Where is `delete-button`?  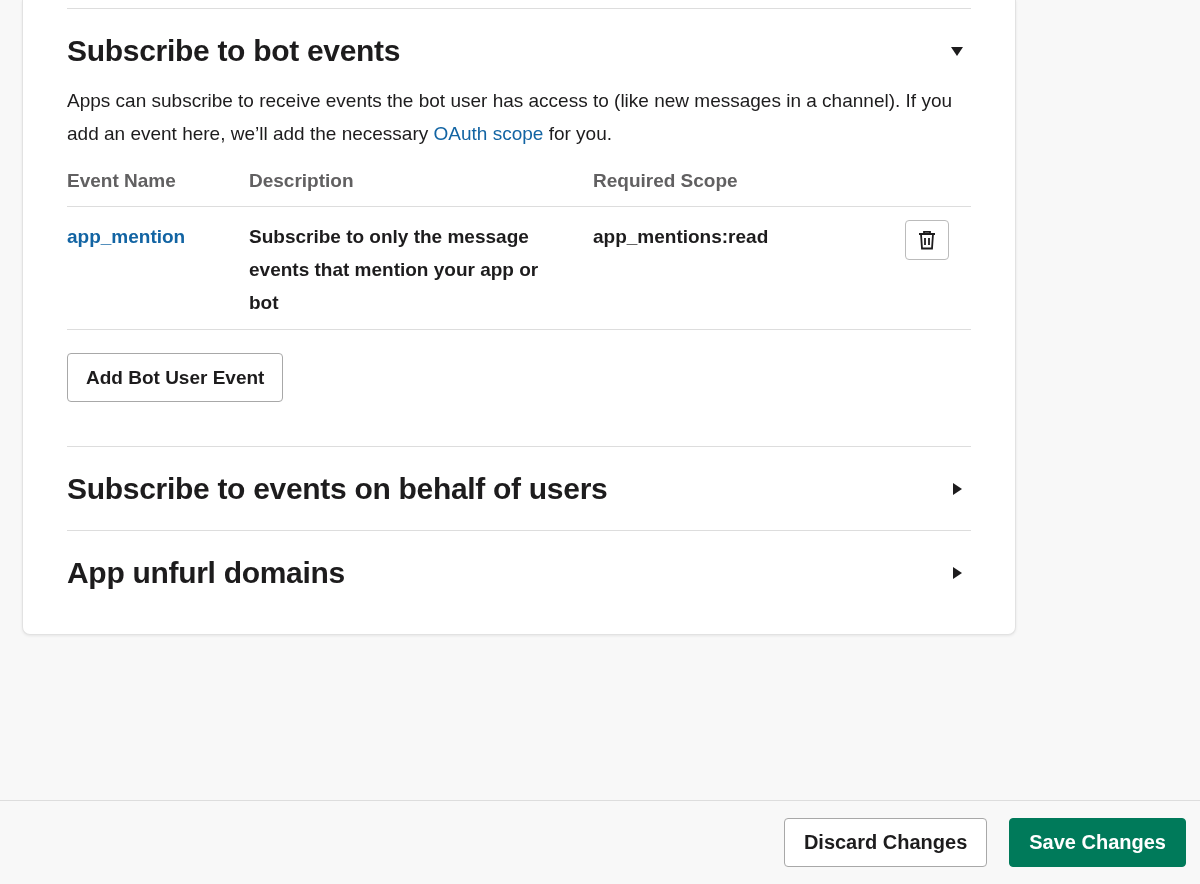
delete-button is located at coordinates (927, 240).